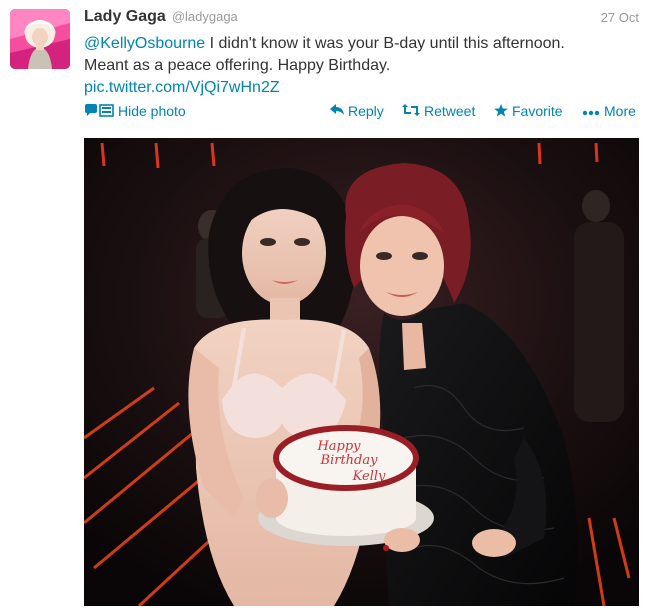 The width and height of the screenshot is (650, 615). What do you see at coordinates (591, 111) in the screenshot?
I see `ellipsis-icon` at bounding box center [591, 111].